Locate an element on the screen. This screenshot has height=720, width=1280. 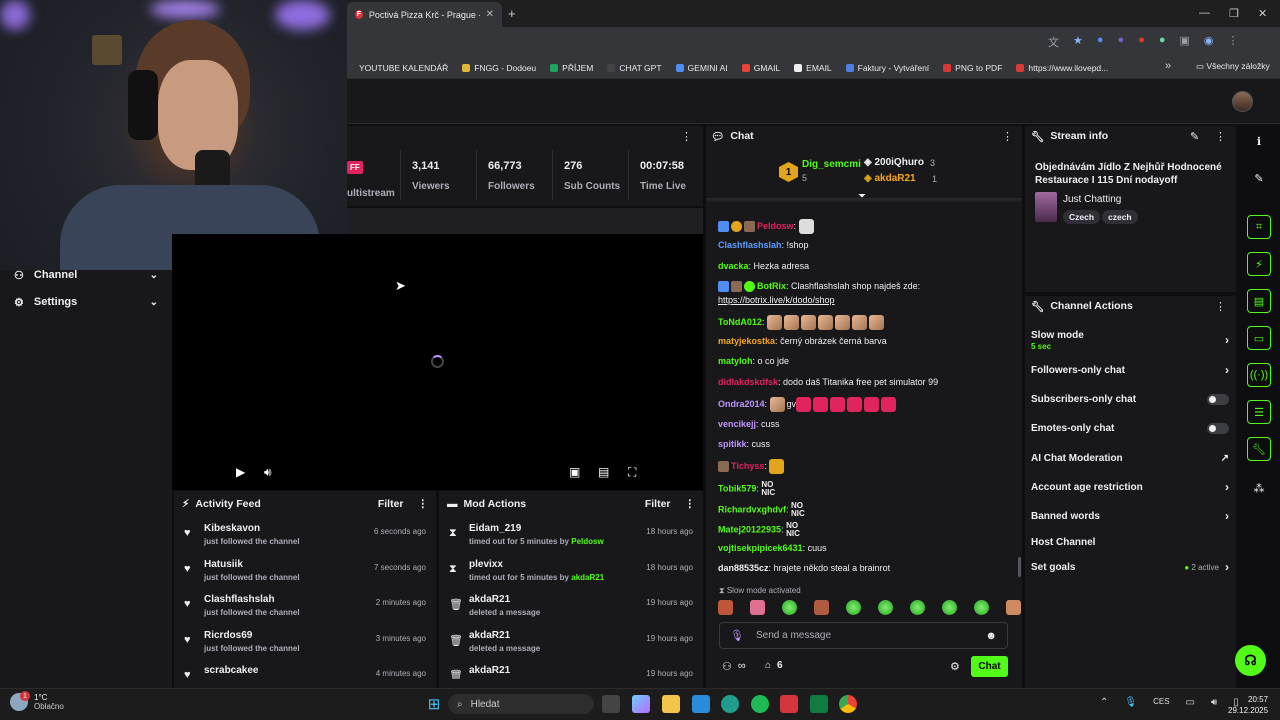
bookmark: EMAIL is located at coordinates (813, 68).